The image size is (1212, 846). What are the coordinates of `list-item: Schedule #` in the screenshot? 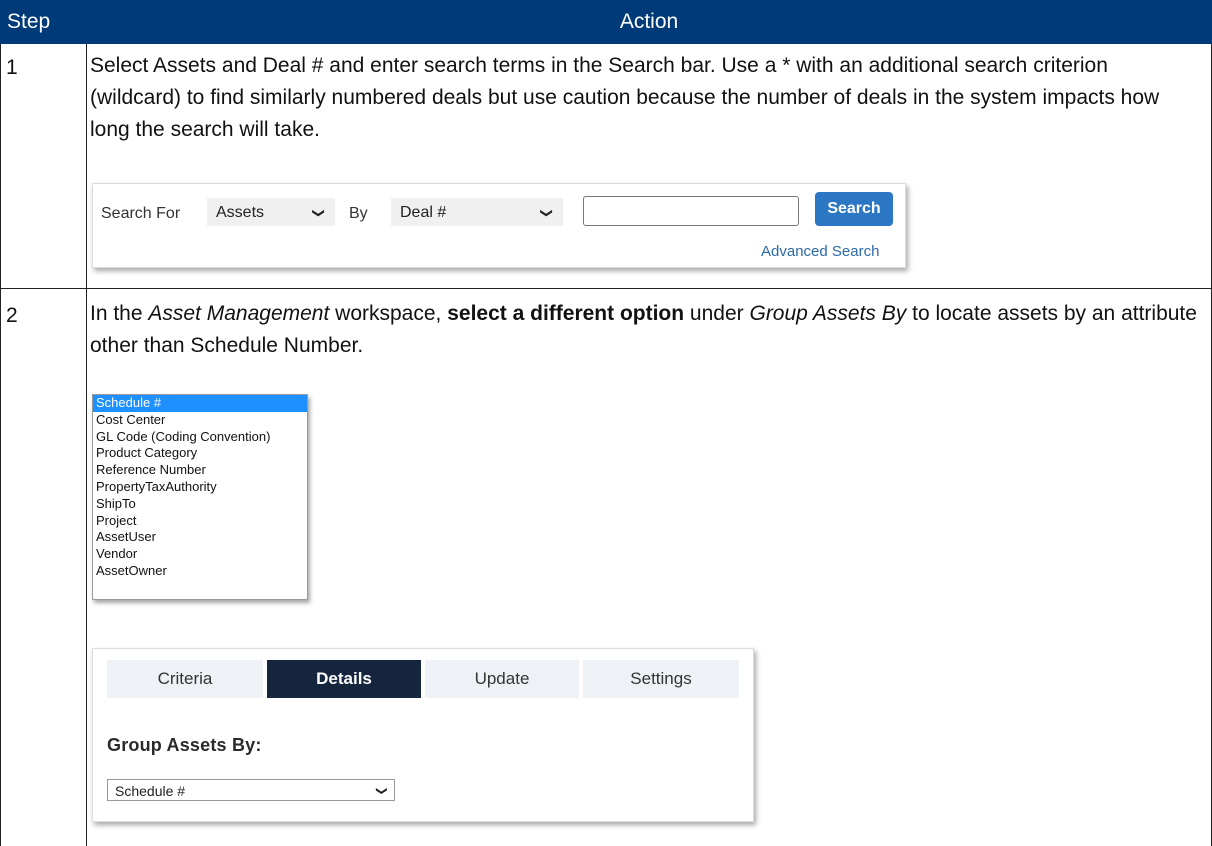 It's located at (200, 403).